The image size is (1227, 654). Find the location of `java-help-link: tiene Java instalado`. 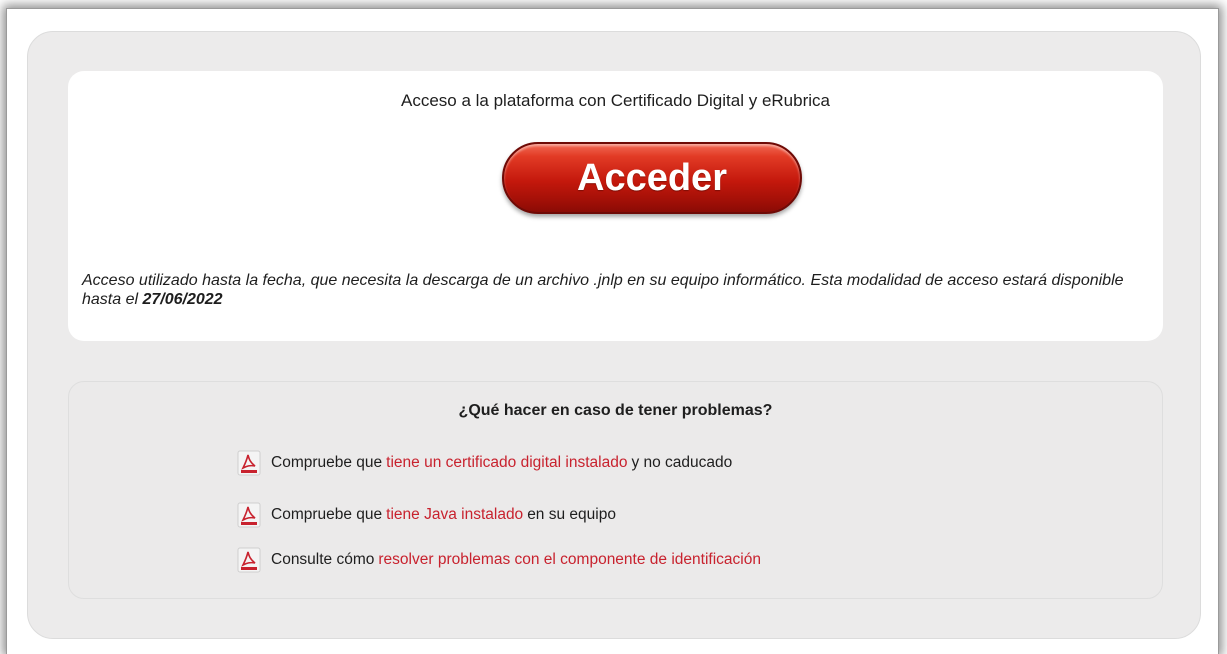

java-help-link: tiene Java instalado is located at coordinates (454, 515).